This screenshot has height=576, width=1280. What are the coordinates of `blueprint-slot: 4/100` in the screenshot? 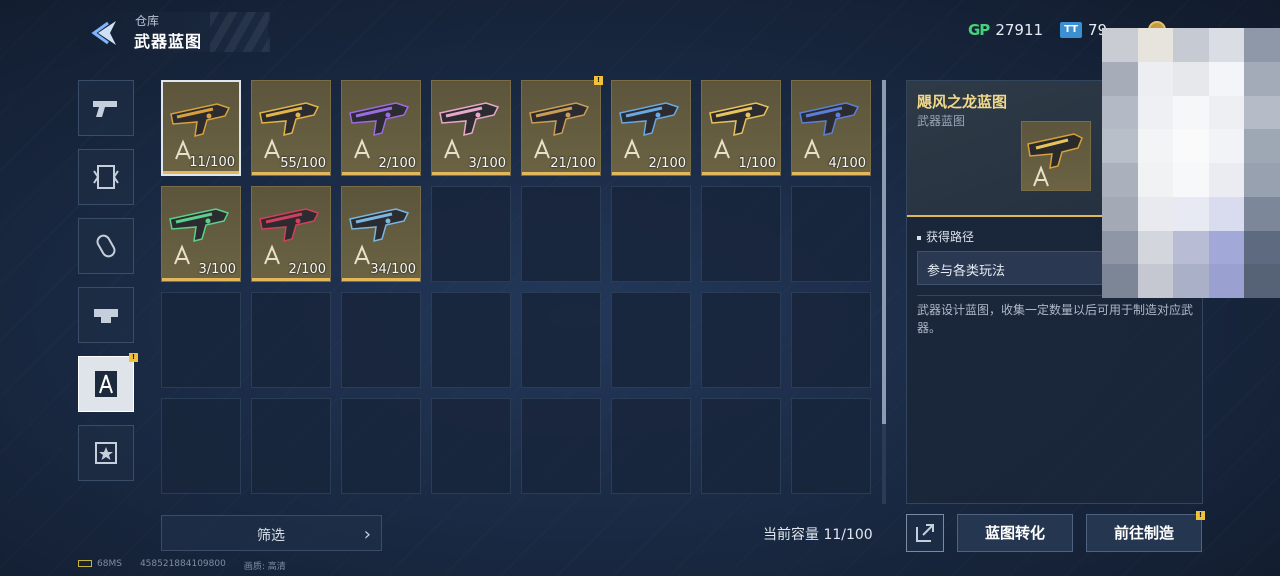 It's located at (831, 128).